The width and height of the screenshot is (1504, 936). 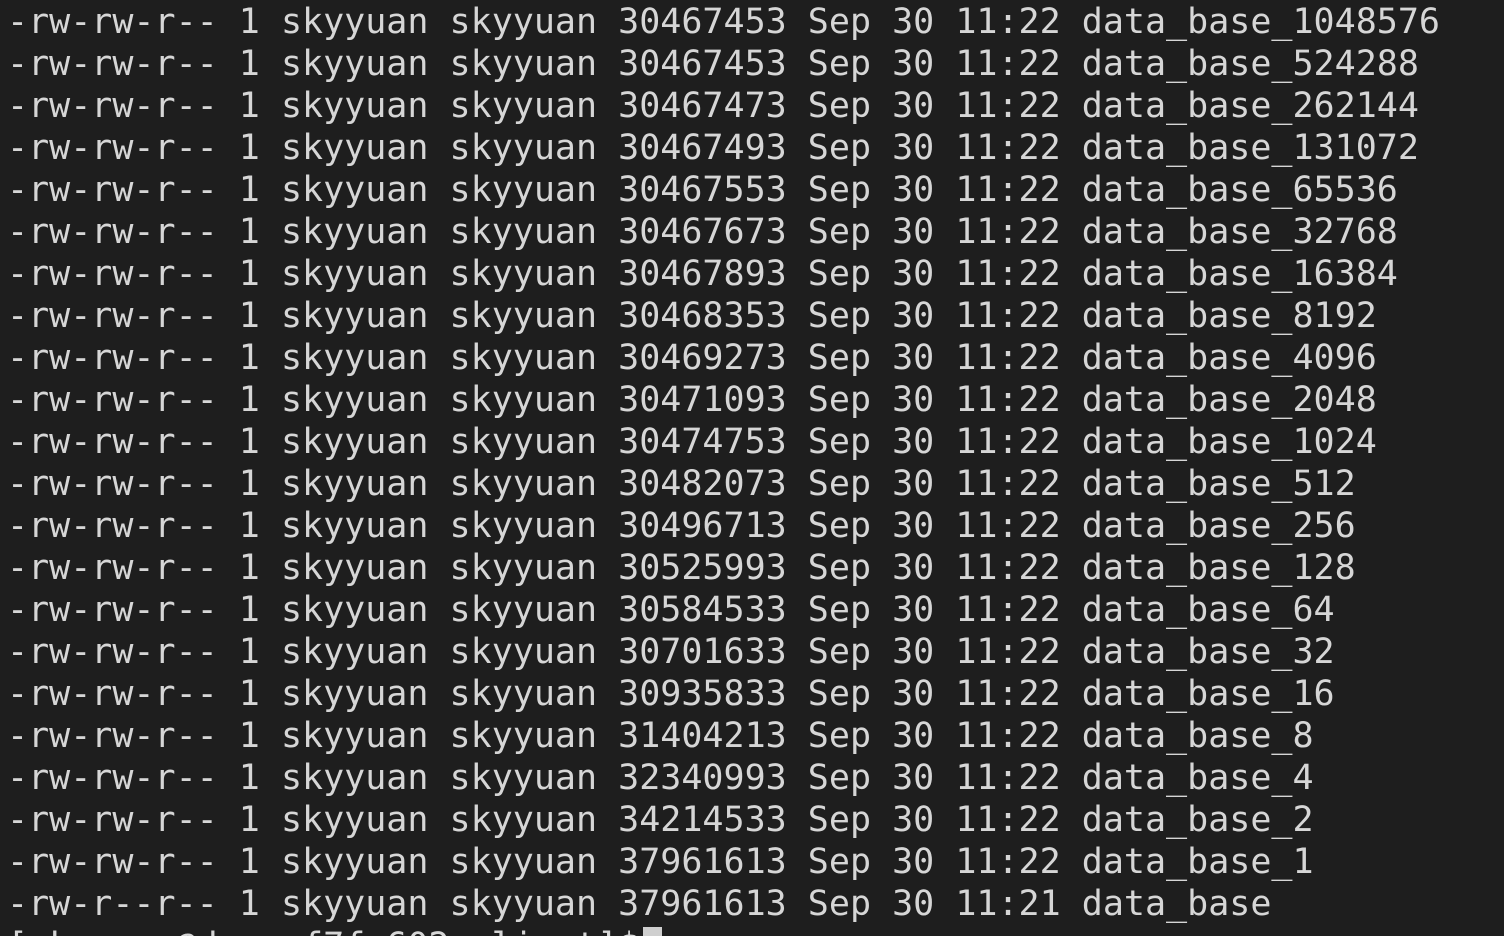 I want to click on file-size: 30467893, so click(x=702, y=274).